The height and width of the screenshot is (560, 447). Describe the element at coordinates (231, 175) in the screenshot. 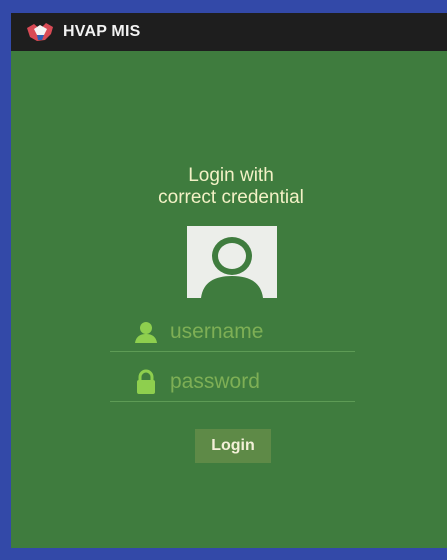

I see `heading-line-1: Login with` at that location.